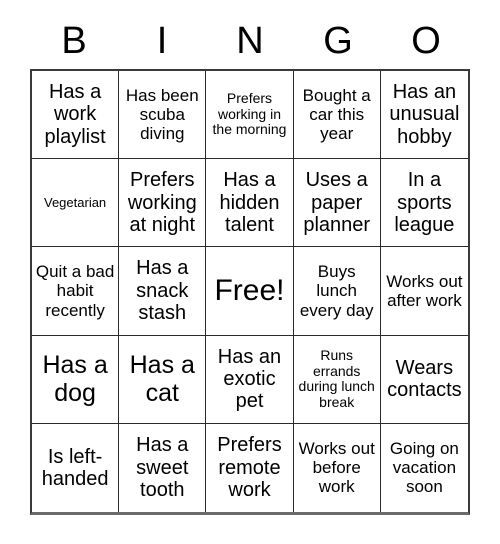 Image resolution: width=500 pixels, height=544 pixels. Describe the element at coordinates (426, 41) in the screenshot. I see `header-letter-o: O` at that location.